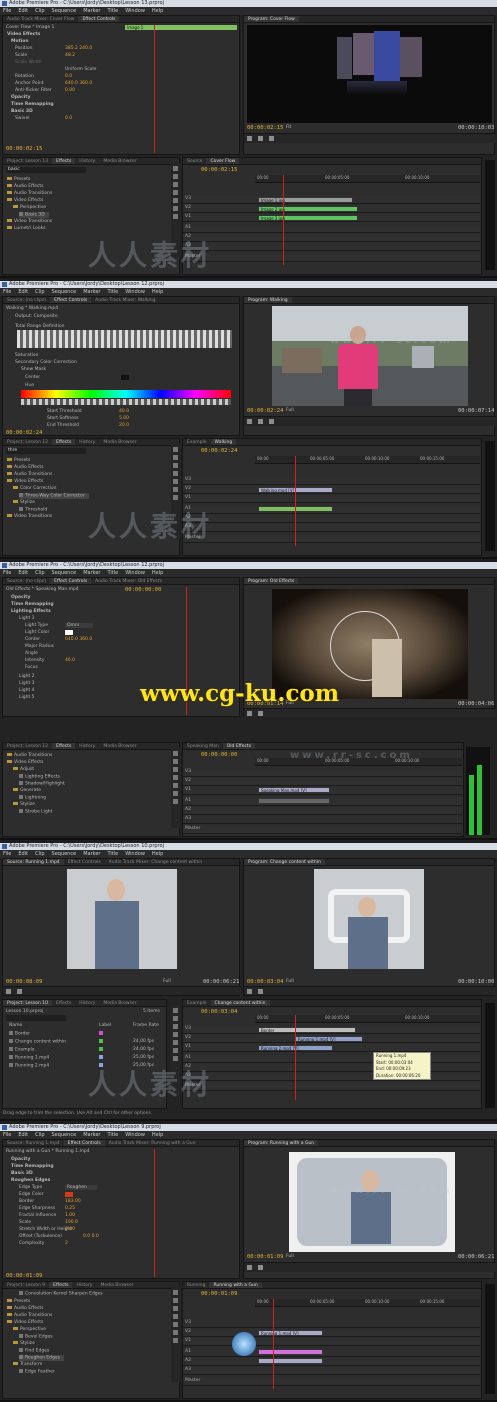 This screenshot has height=1402, width=497. Describe the element at coordinates (125, 377) in the screenshot. I see `center-color-swatch` at that location.